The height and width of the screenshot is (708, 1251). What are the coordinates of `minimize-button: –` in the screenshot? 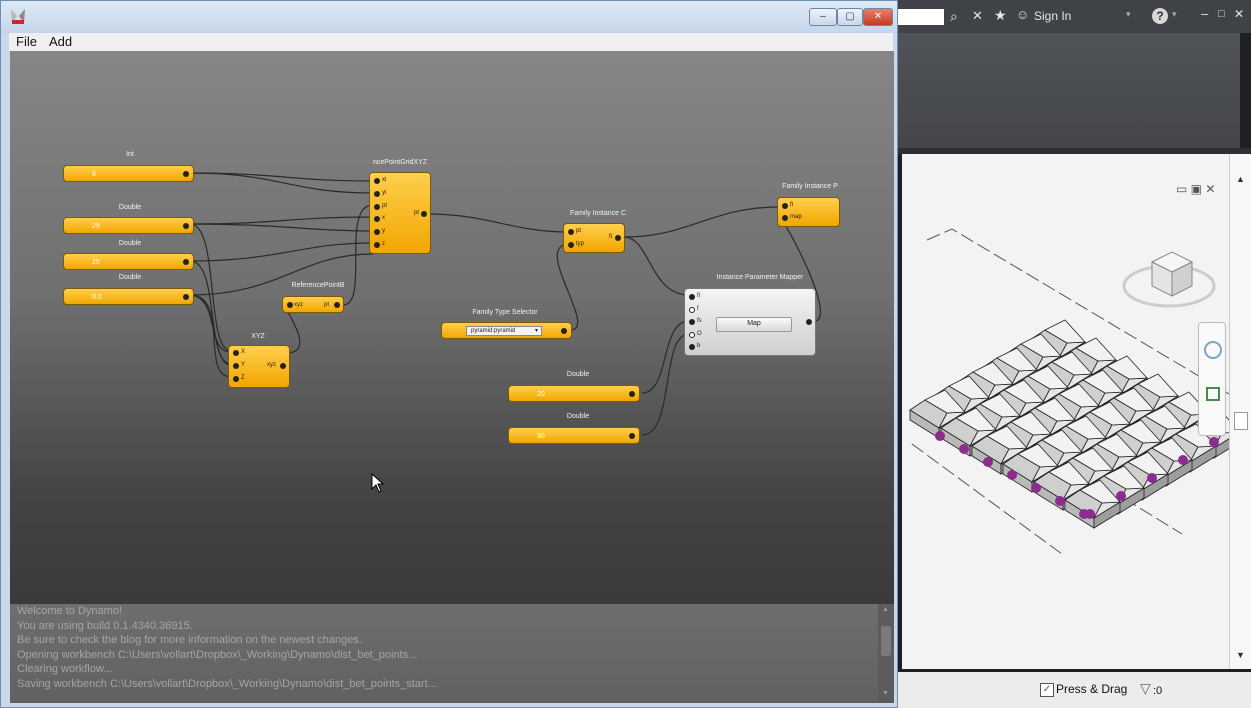 It's located at (823, 17).